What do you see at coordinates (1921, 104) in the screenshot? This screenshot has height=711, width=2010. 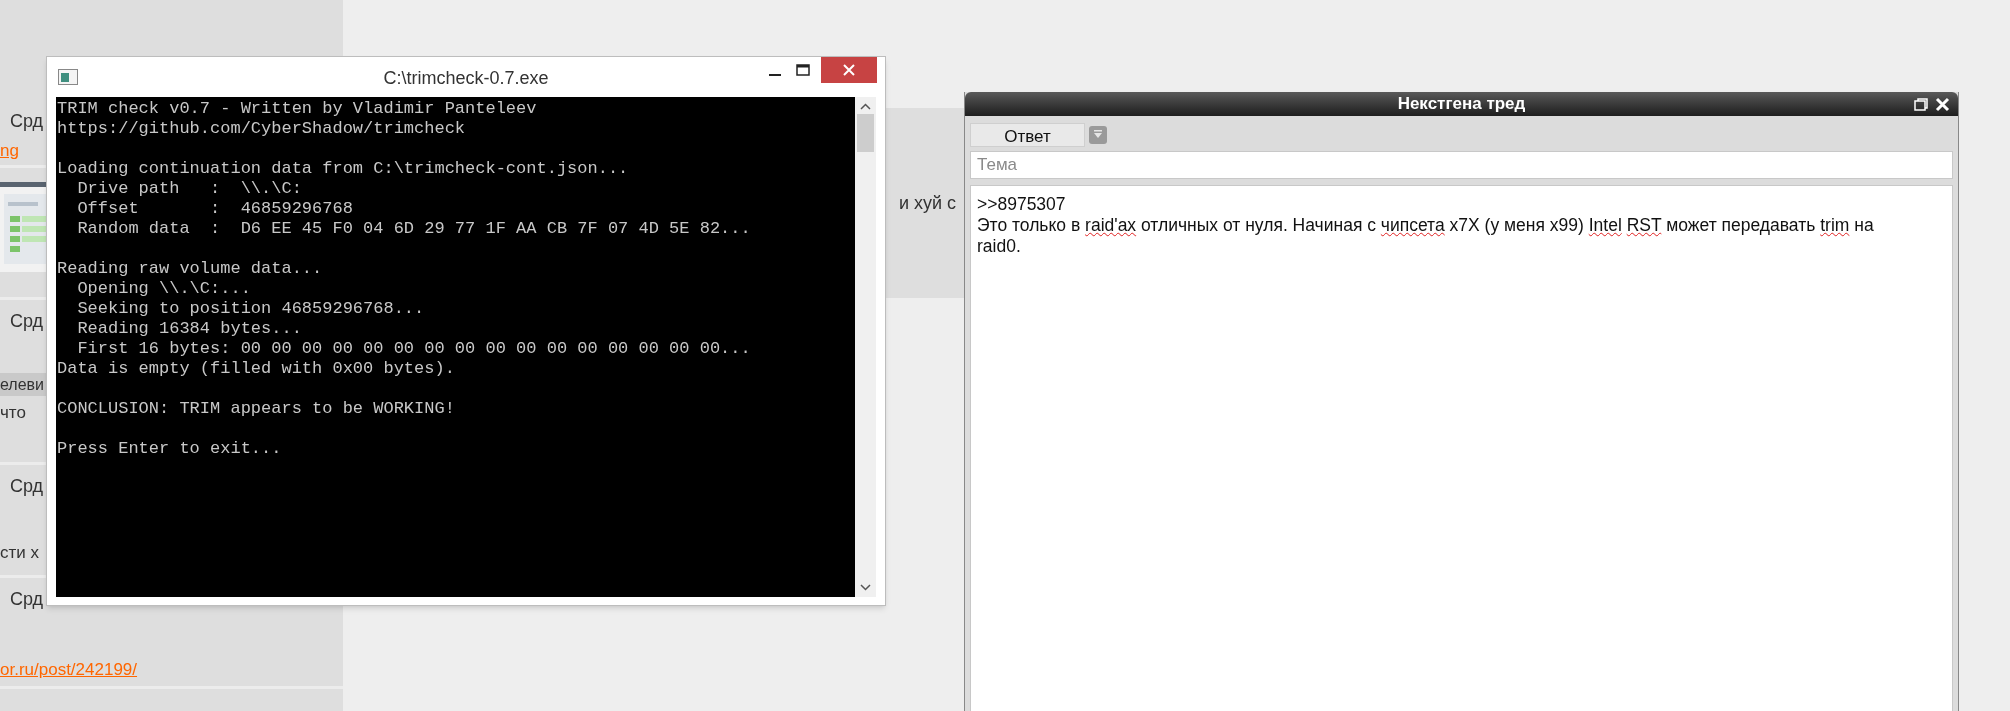 I see `restore-icon` at bounding box center [1921, 104].